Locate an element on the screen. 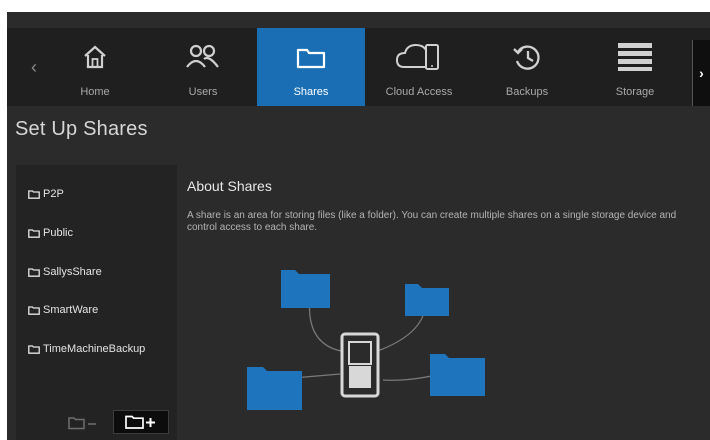 Image resolution: width=710 pixels, height=440 pixels. share-item-label: Public is located at coordinates (58, 233).